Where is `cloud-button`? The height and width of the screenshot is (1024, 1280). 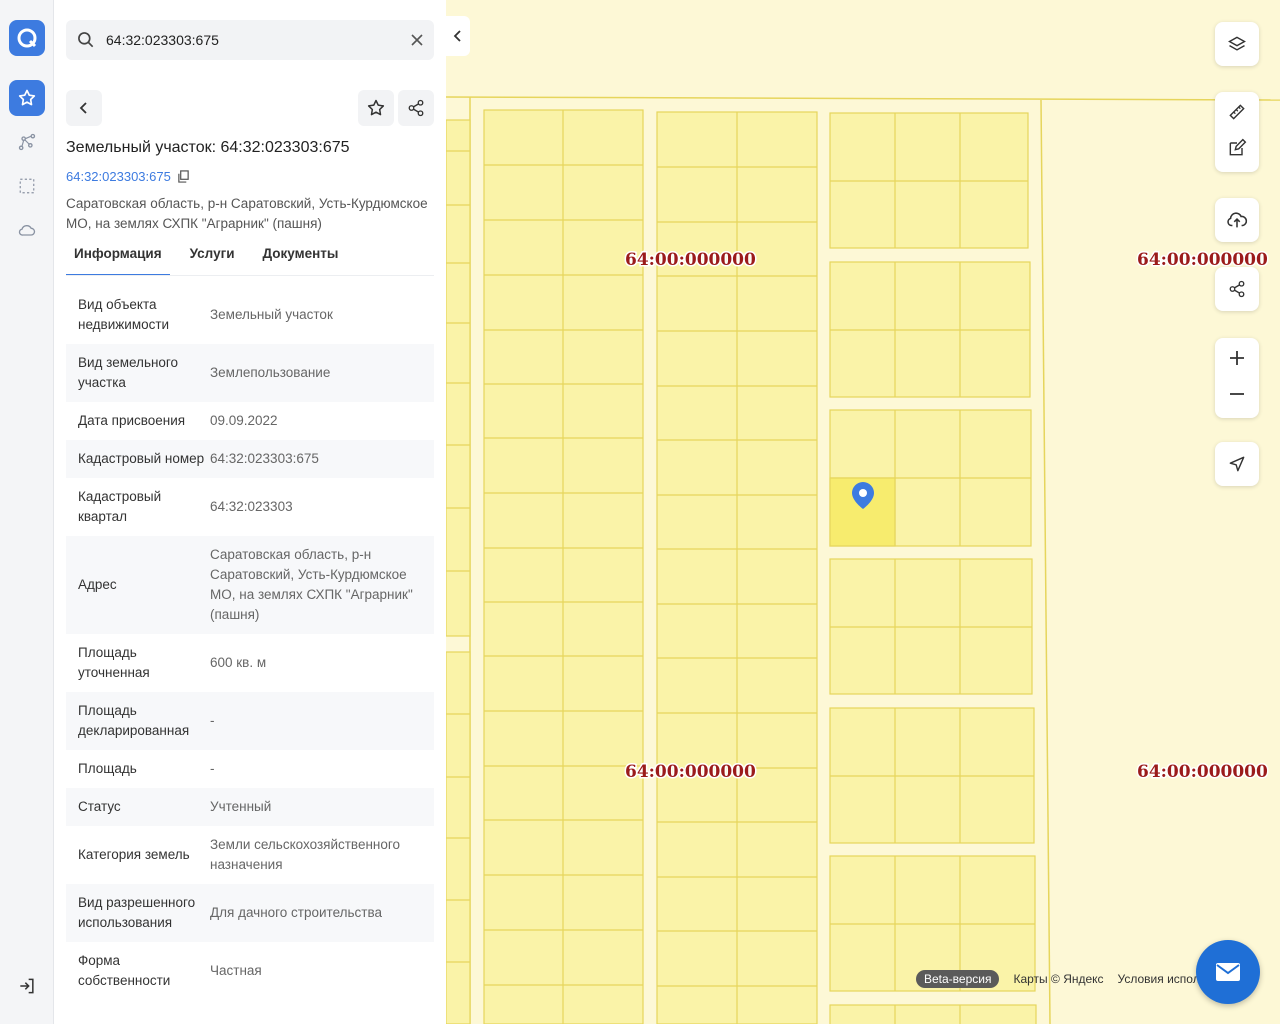 cloud-button is located at coordinates (27, 230).